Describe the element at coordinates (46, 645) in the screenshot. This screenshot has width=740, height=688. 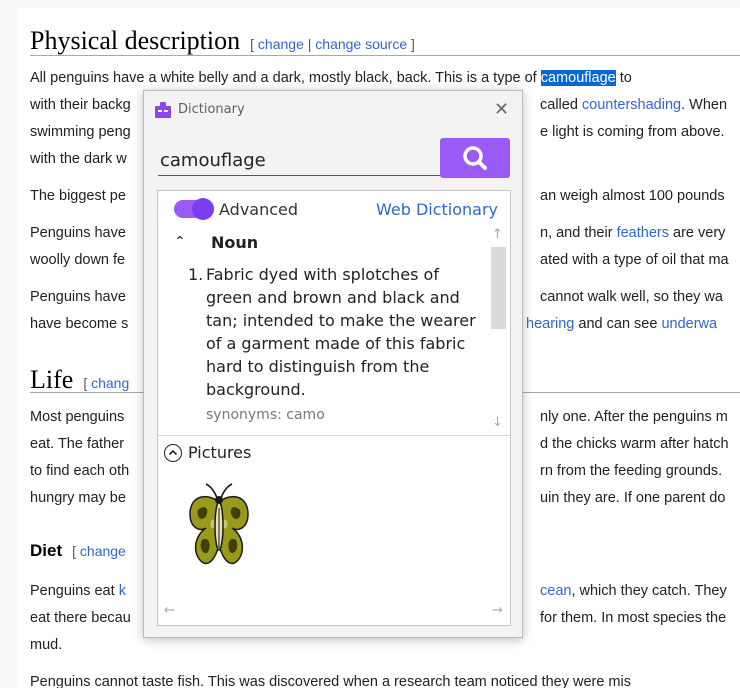
I see `text-line: mud.` at that location.